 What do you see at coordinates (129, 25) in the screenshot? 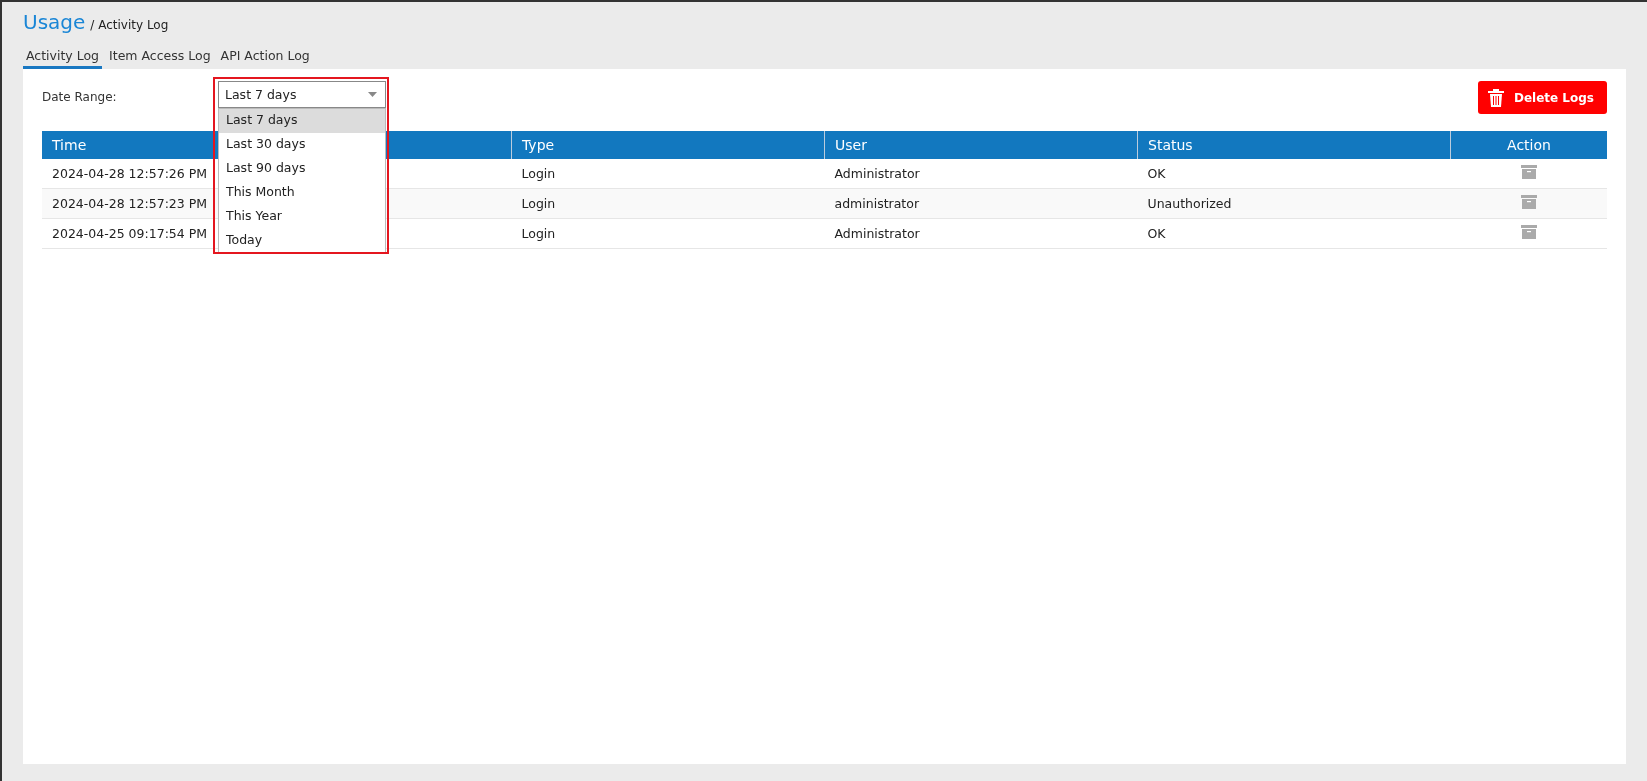
I see `breadcrumb-trail: / Activity Log` at bounding box center [129, 25].